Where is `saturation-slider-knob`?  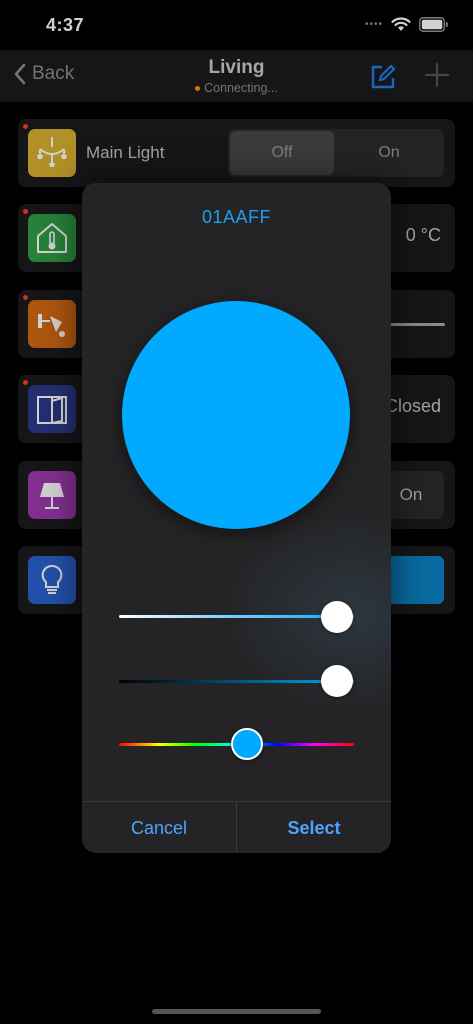 saturation-slider-knob is located at coordinates (337, 617).